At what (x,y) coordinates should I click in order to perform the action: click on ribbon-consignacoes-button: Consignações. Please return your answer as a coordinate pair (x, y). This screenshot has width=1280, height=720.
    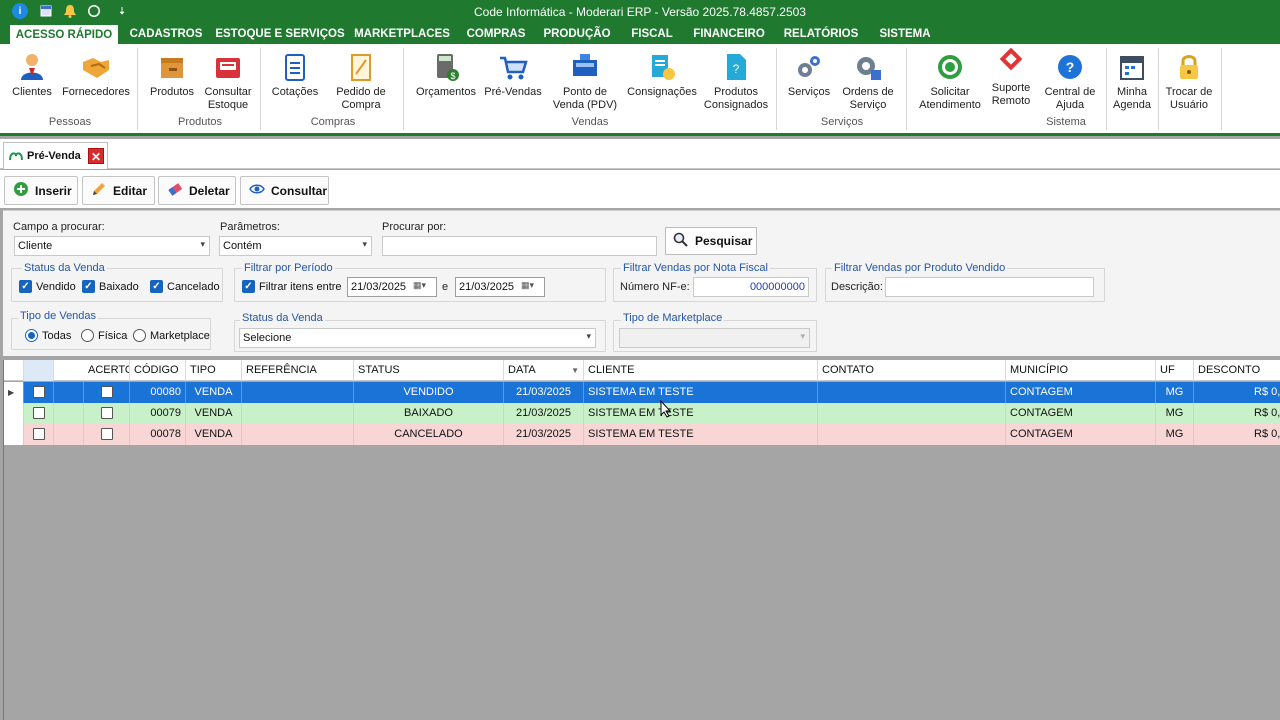
    Looking at the image, I should click on (662, 75).